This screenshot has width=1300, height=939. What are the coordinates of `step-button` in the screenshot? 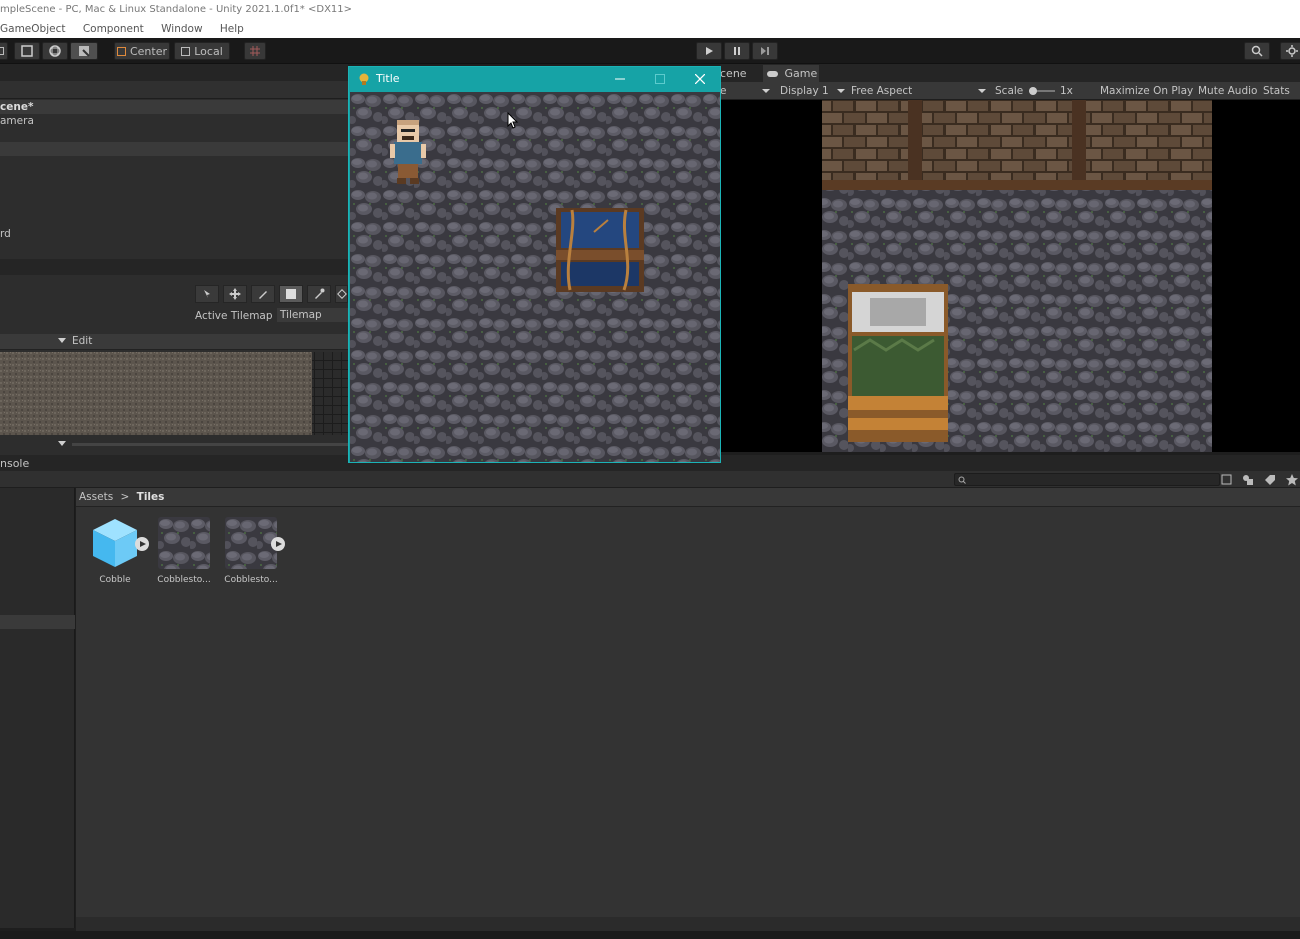 It's located at (765, 51).